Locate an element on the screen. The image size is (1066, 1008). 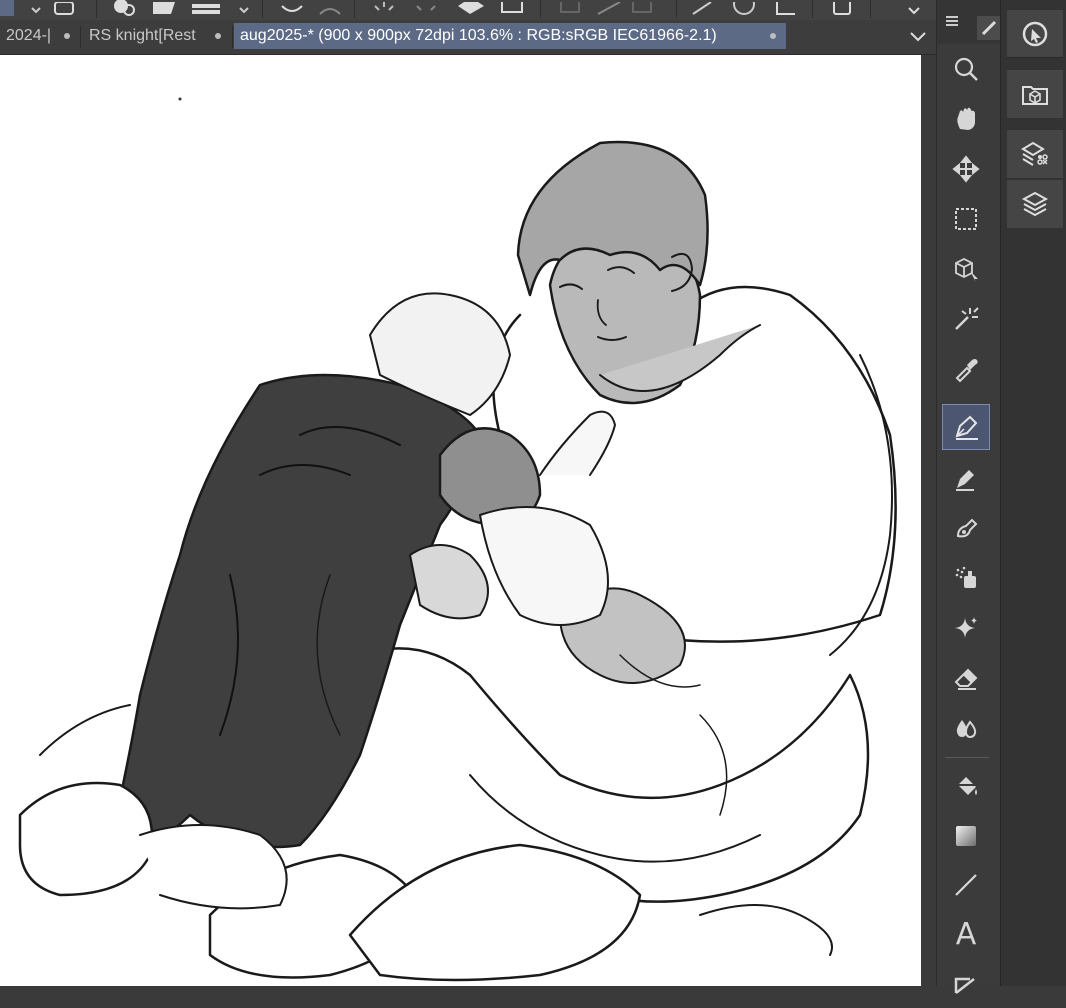
pen-nib-icon is located at coordinates (966, 427).